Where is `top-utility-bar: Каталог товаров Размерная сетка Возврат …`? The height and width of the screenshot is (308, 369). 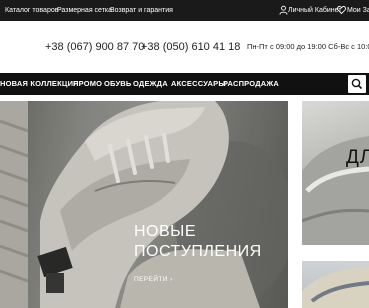 top-utility-bar: Каталог товаров Размерная сетка Возврат … is located at coordinates (184, 10).